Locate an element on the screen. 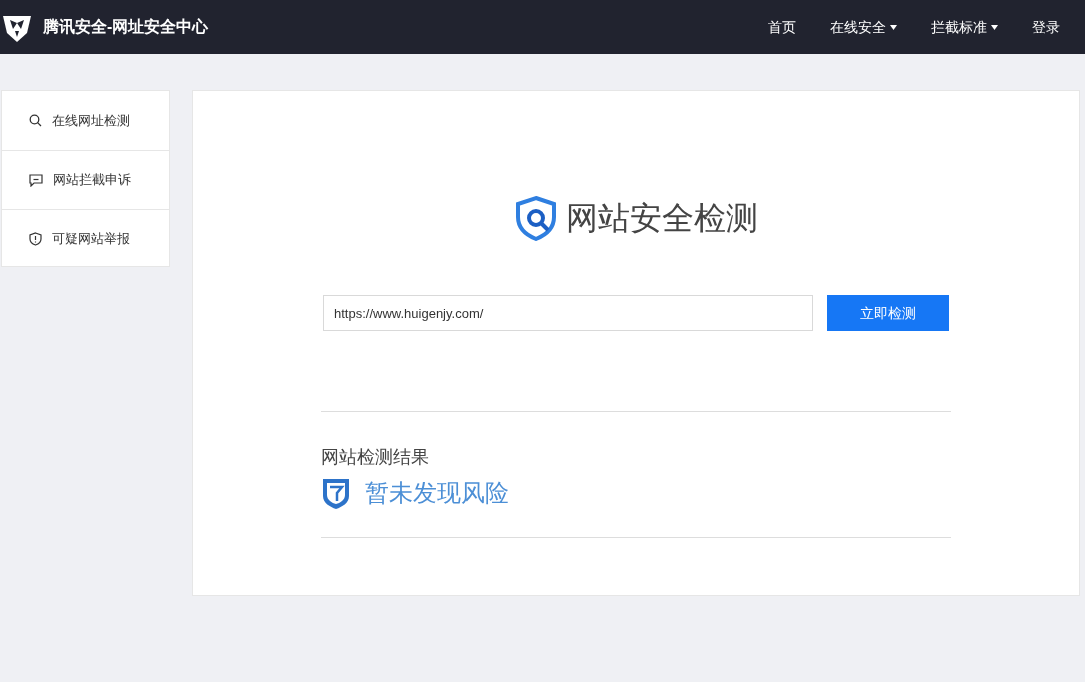 This screenshot has height=682, width=1085. nav-link: 在线安全 is located at coordinates (863, 27).